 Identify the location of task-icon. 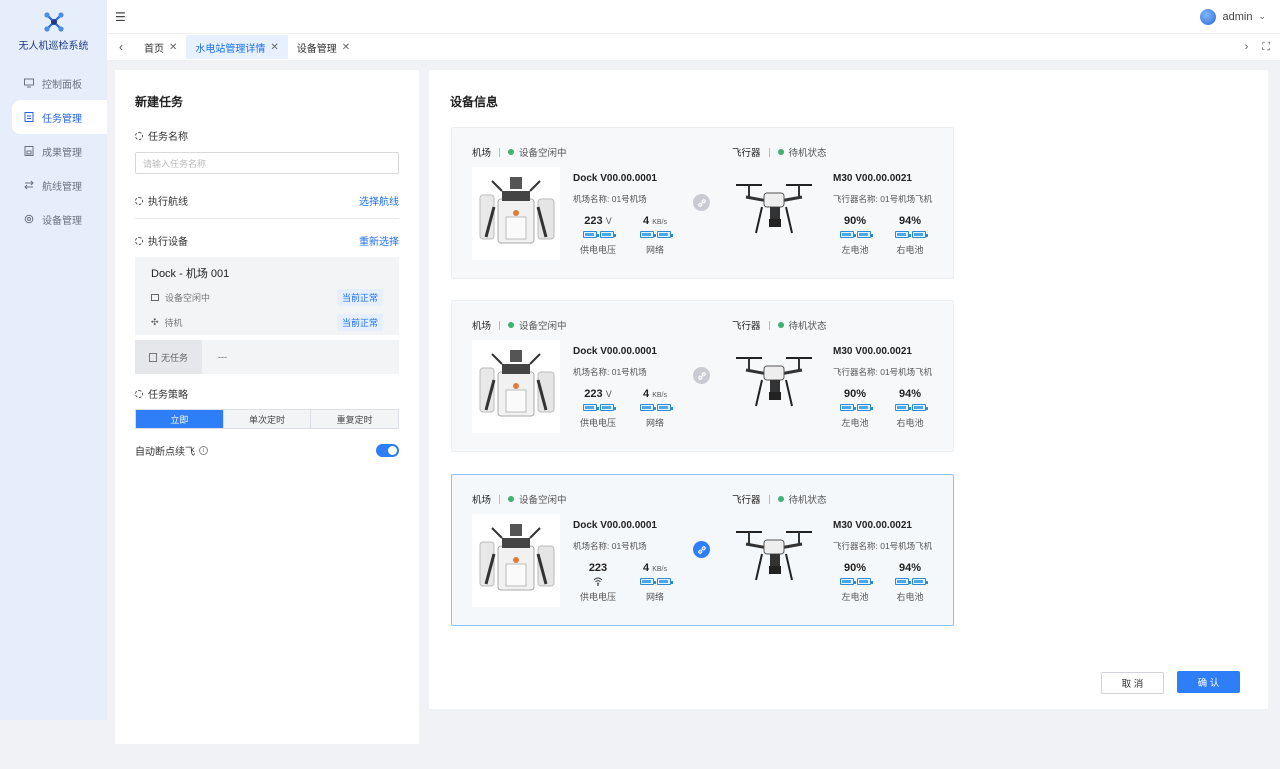
(29, 117).